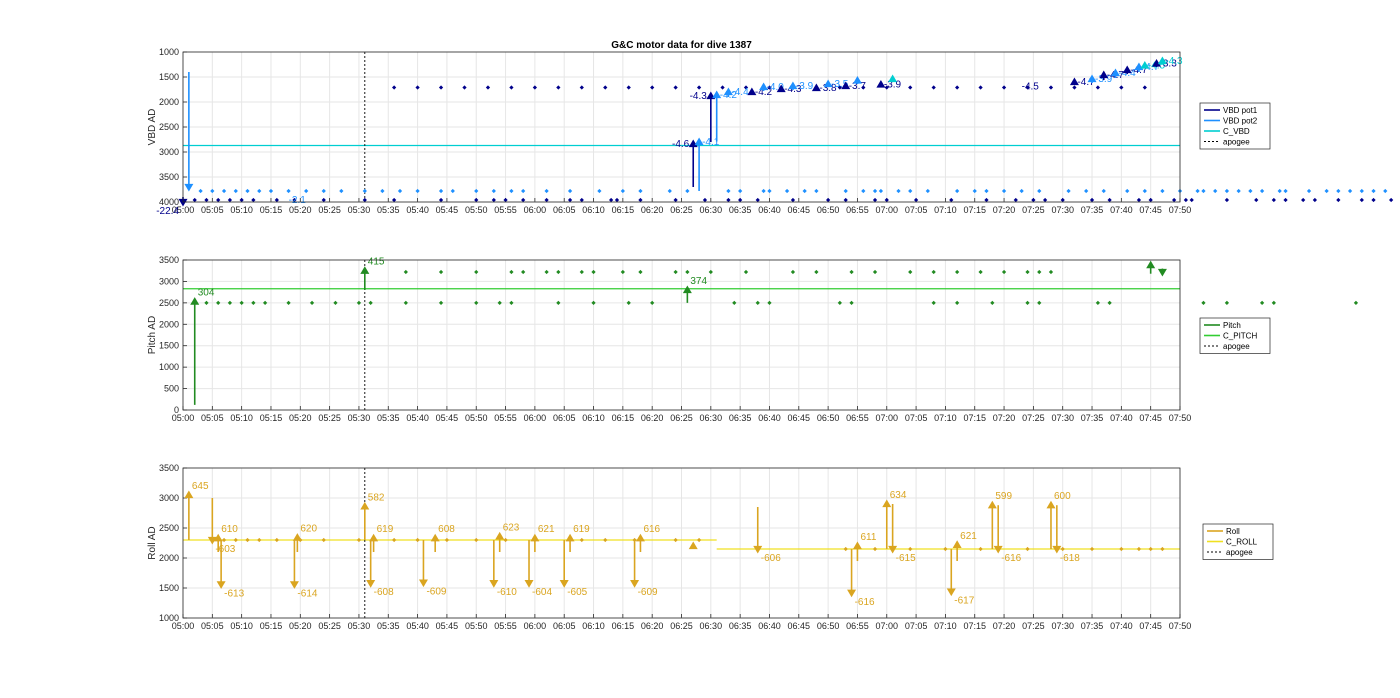 This screenshot has width=1400, height=698. What do you see at coordinates (388, 626) in the screenshot?
I see `x-tick-label: 05:35` at bounding box center [388, 626].